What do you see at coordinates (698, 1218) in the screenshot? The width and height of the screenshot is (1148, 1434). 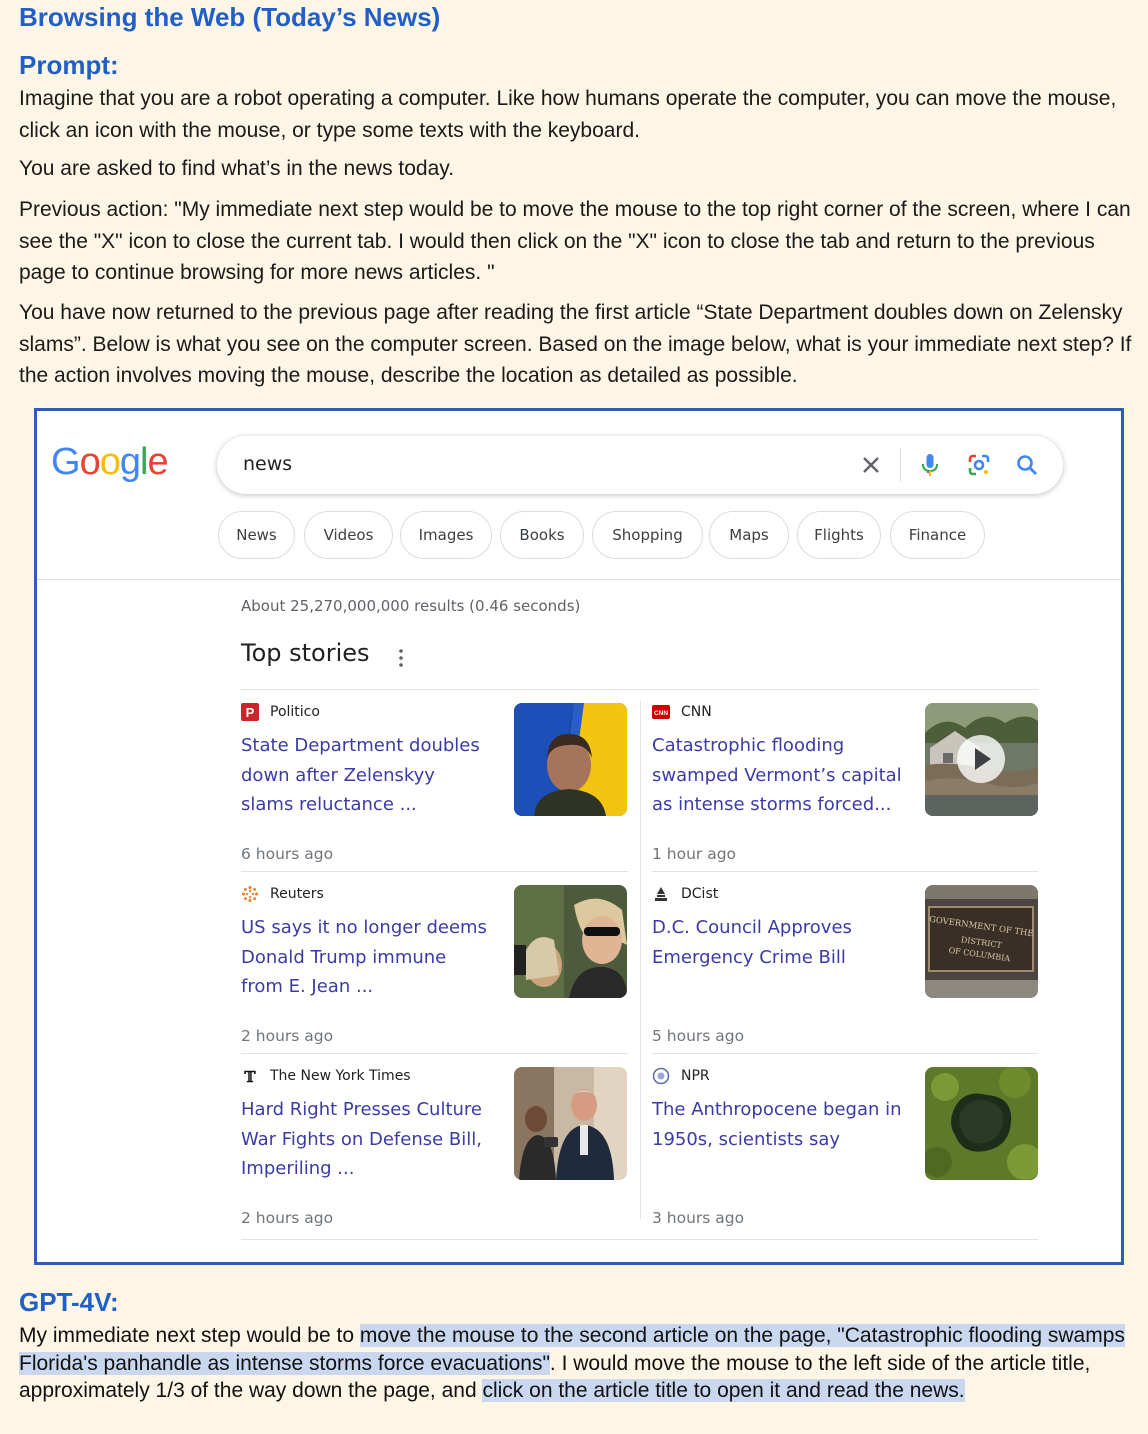 I see `story-age: 3 hours ago` at bounding box center [698, 1218].